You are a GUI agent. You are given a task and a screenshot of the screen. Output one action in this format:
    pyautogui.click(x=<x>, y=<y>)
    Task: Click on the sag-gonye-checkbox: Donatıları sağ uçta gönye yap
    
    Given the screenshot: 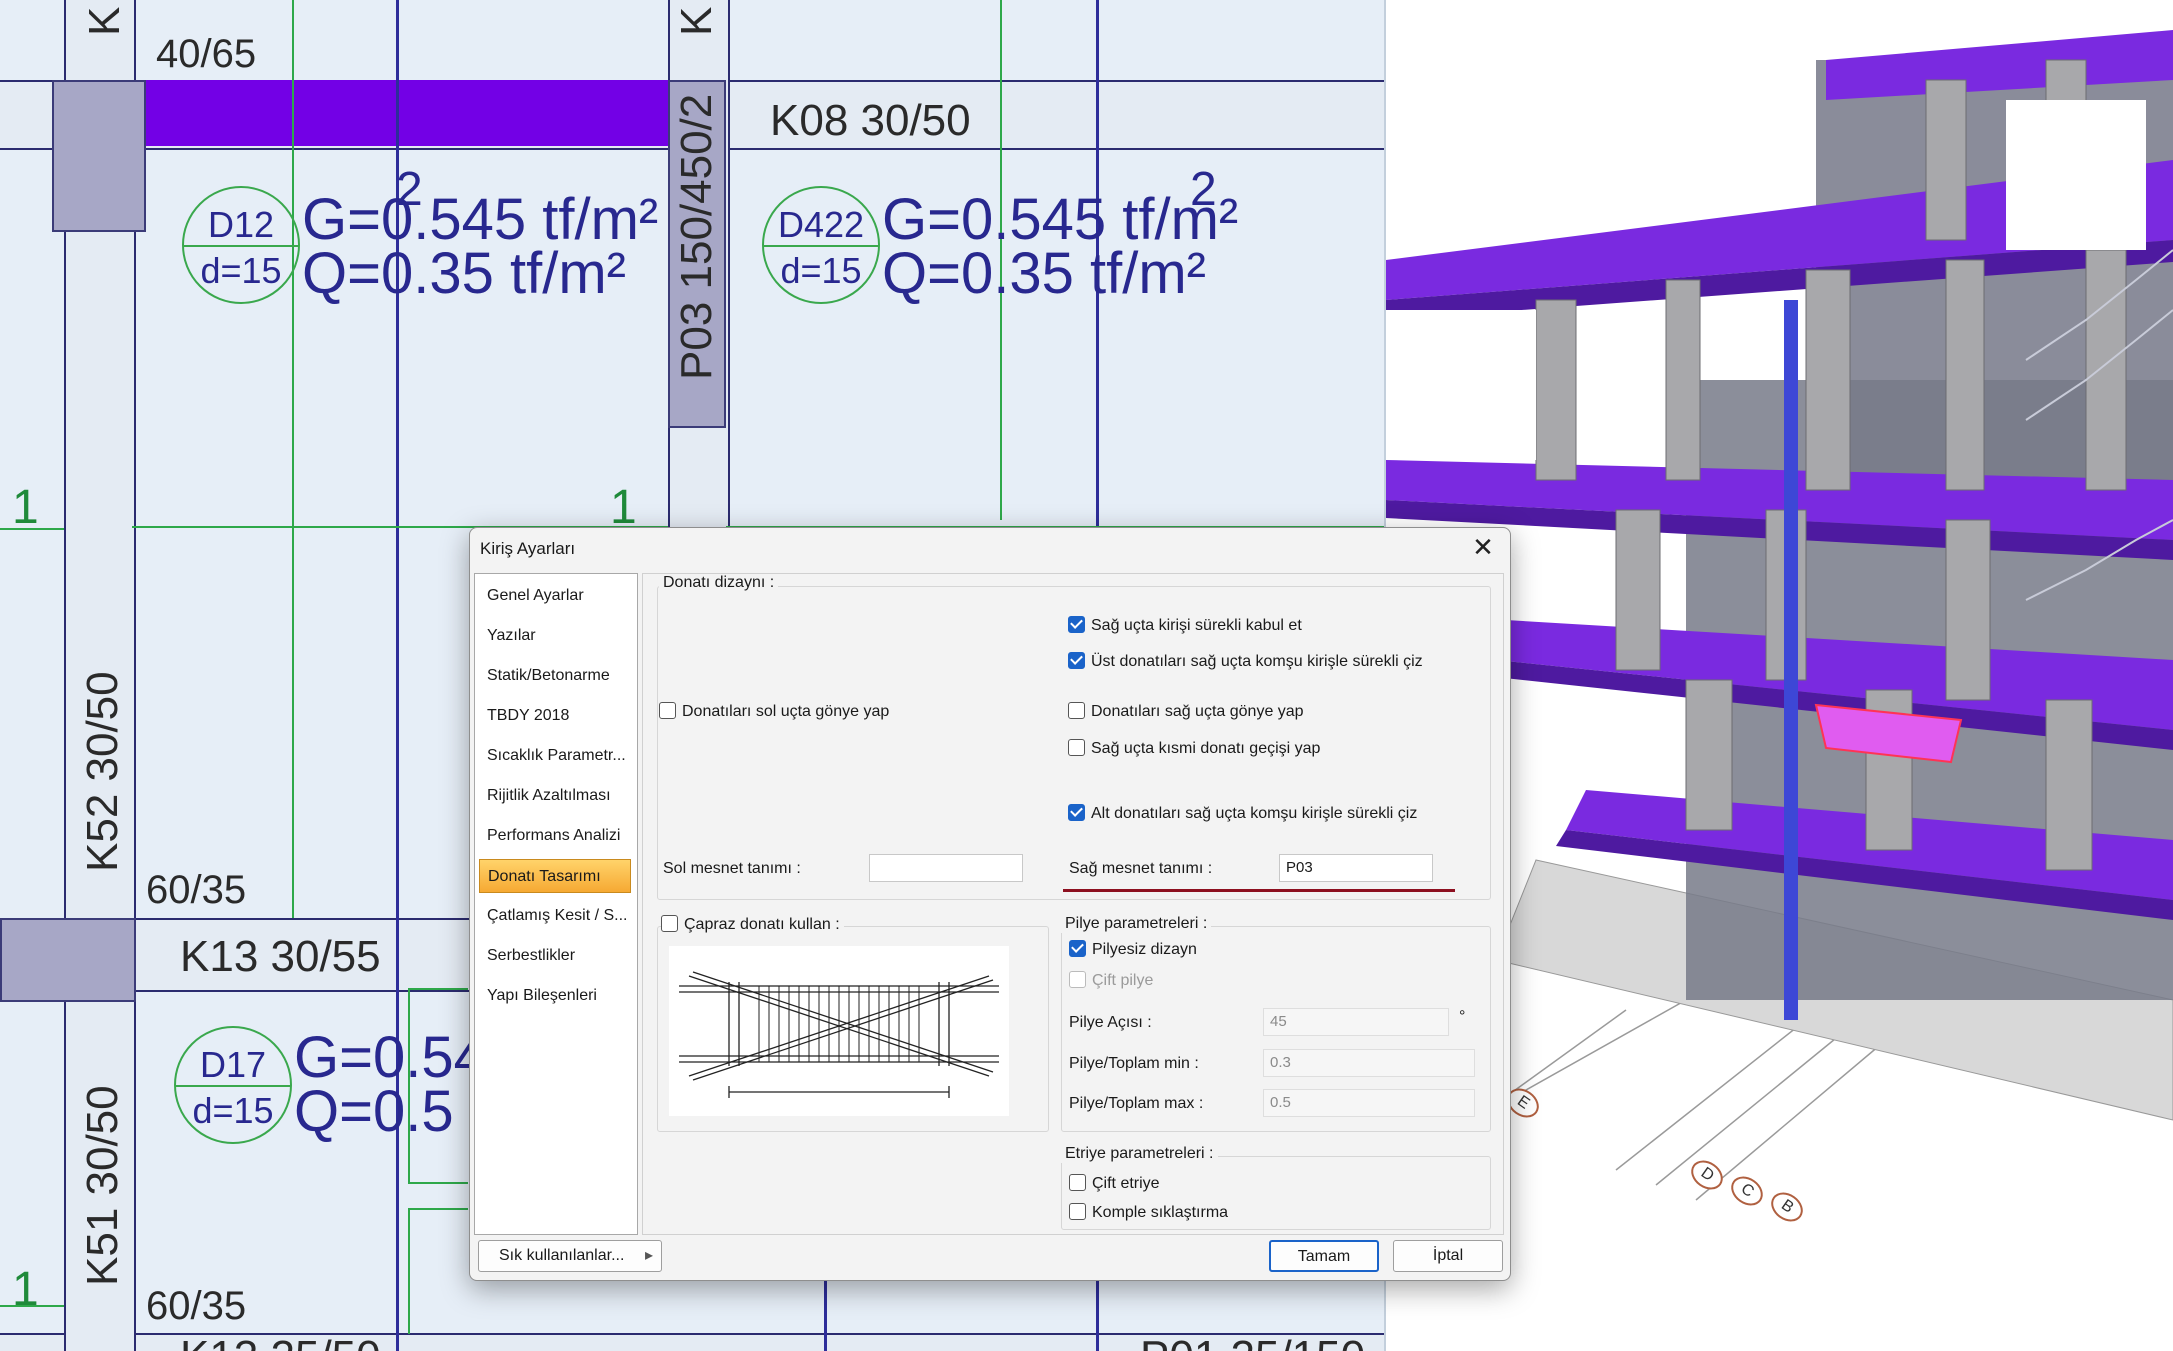 What is the action you would take?
    pyautogui.click(x=1186, y=712)
    